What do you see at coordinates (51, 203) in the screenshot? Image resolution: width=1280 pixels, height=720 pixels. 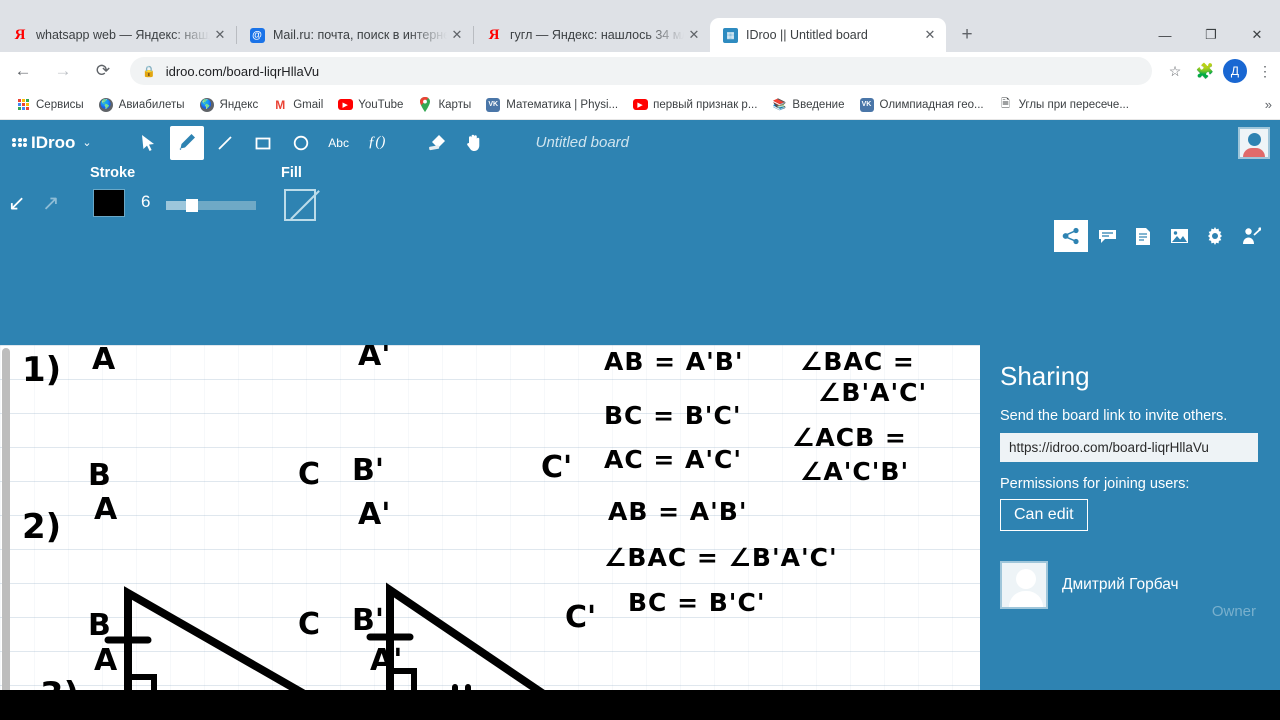 I see `redo-icon: ↗` at bounding box center [51, 203].